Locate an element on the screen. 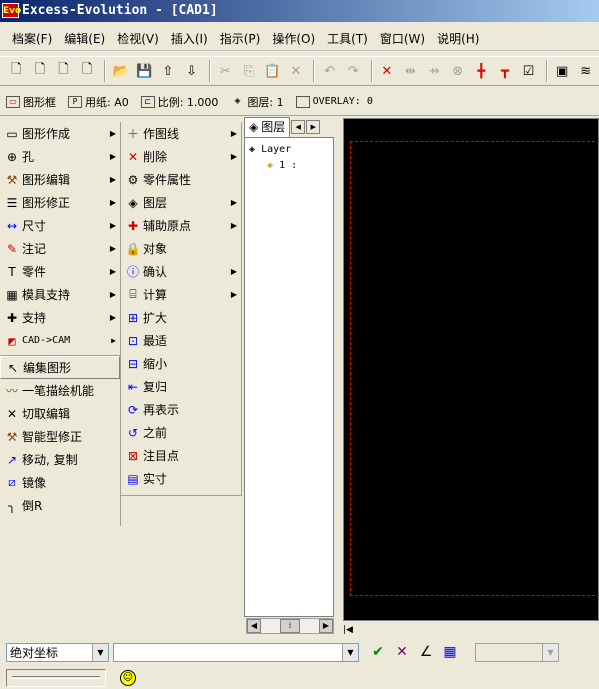 This screenshot has width=599, height=689. tab-scroll-right-icon: ▶ is located at coordinates (313, 127).